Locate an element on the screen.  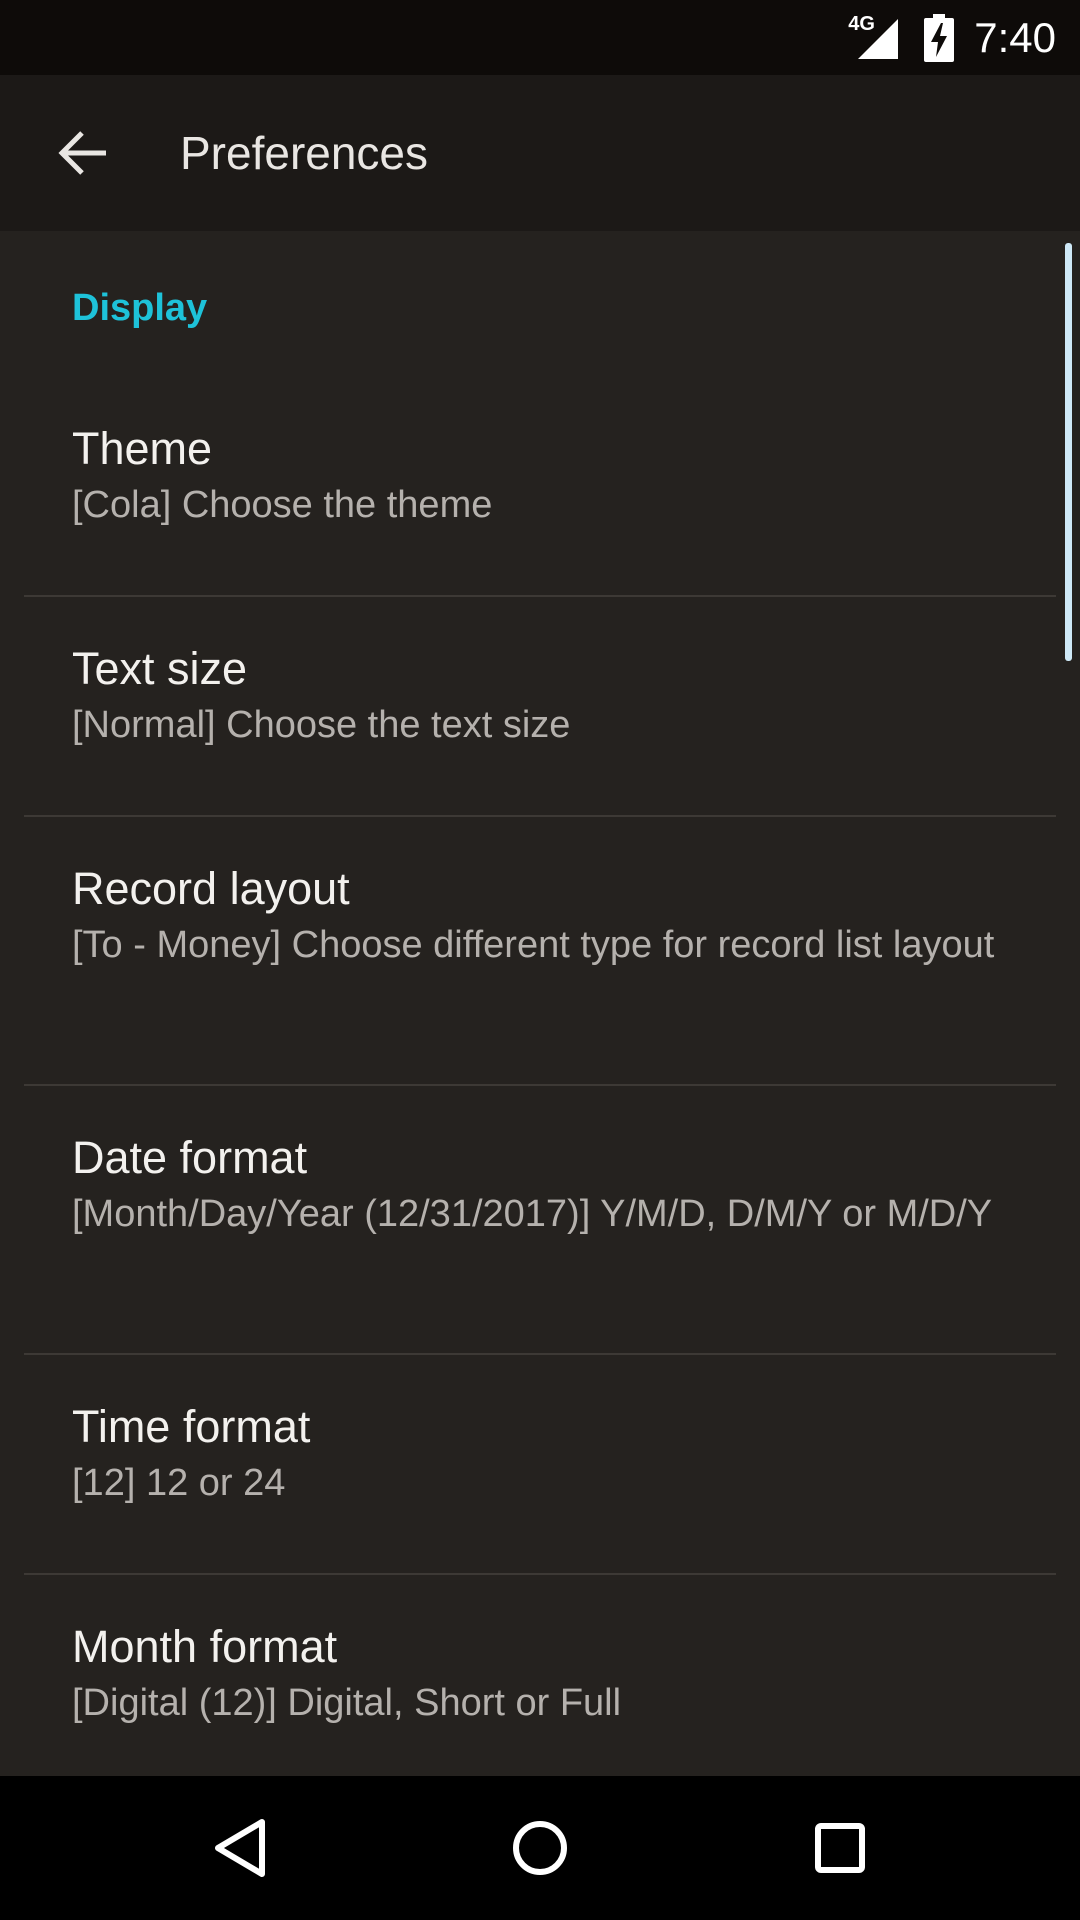
pref-title: Date format is located at coordinates (190, 1157).